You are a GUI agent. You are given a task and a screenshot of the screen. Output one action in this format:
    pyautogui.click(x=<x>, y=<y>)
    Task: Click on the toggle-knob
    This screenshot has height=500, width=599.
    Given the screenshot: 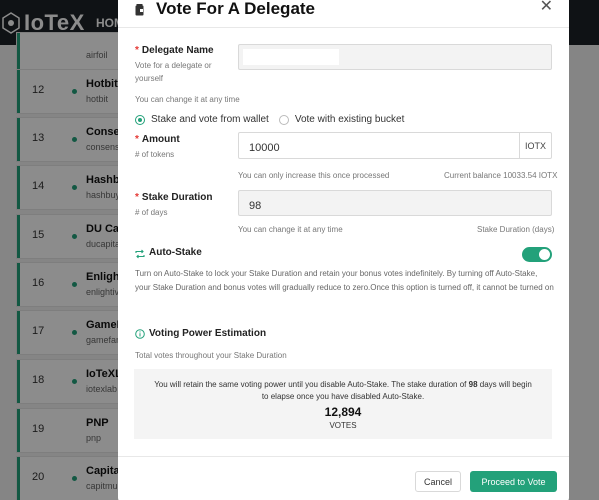 What is the action you would take?
    pyautogui.click(x=544, y=254)
    